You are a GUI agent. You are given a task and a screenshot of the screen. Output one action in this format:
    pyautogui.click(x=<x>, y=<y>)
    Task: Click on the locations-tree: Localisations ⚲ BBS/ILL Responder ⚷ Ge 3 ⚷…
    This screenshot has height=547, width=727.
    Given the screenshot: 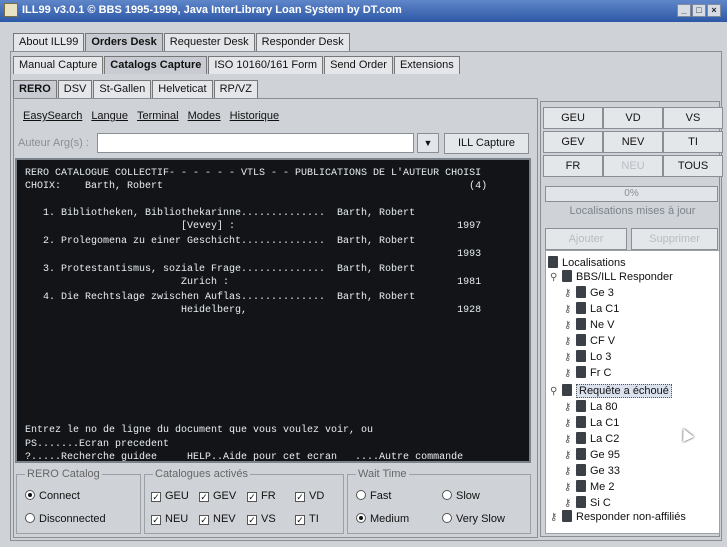 What is the action you would take?
    pyautogui.click(x=632, y=392)
    